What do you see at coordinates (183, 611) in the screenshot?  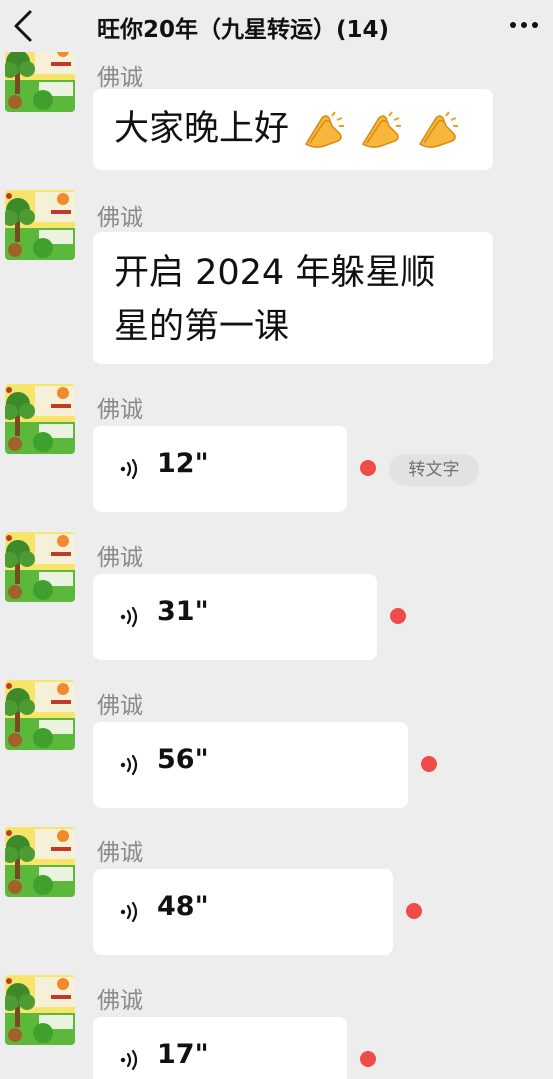 I see `voice-duration: 31"` at bounding box center [183, 611].